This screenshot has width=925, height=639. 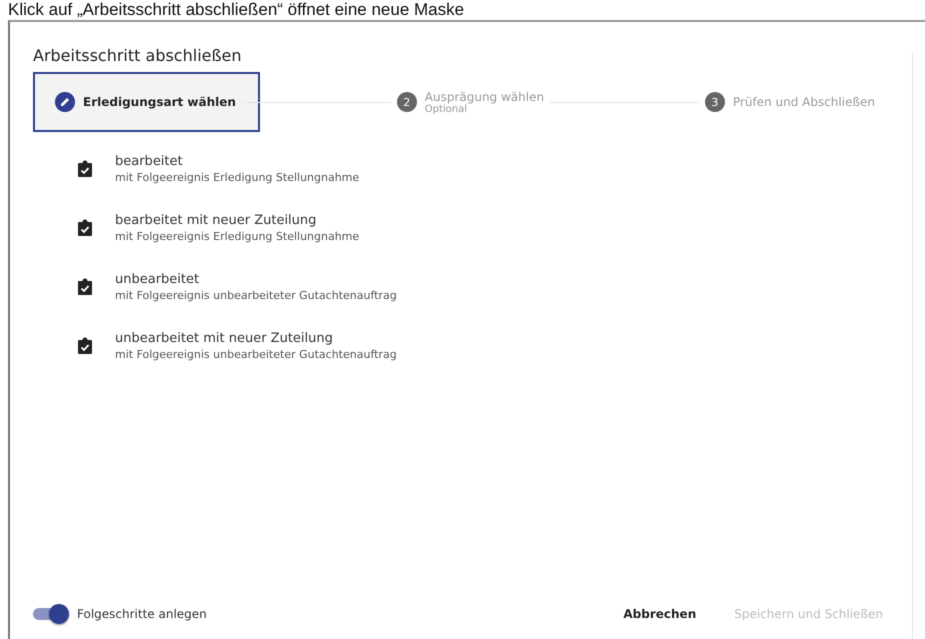 What do you see at coordinates (714, 102) in the screenshot?
I see `step-number: 3` at bounding box center [714, 102].